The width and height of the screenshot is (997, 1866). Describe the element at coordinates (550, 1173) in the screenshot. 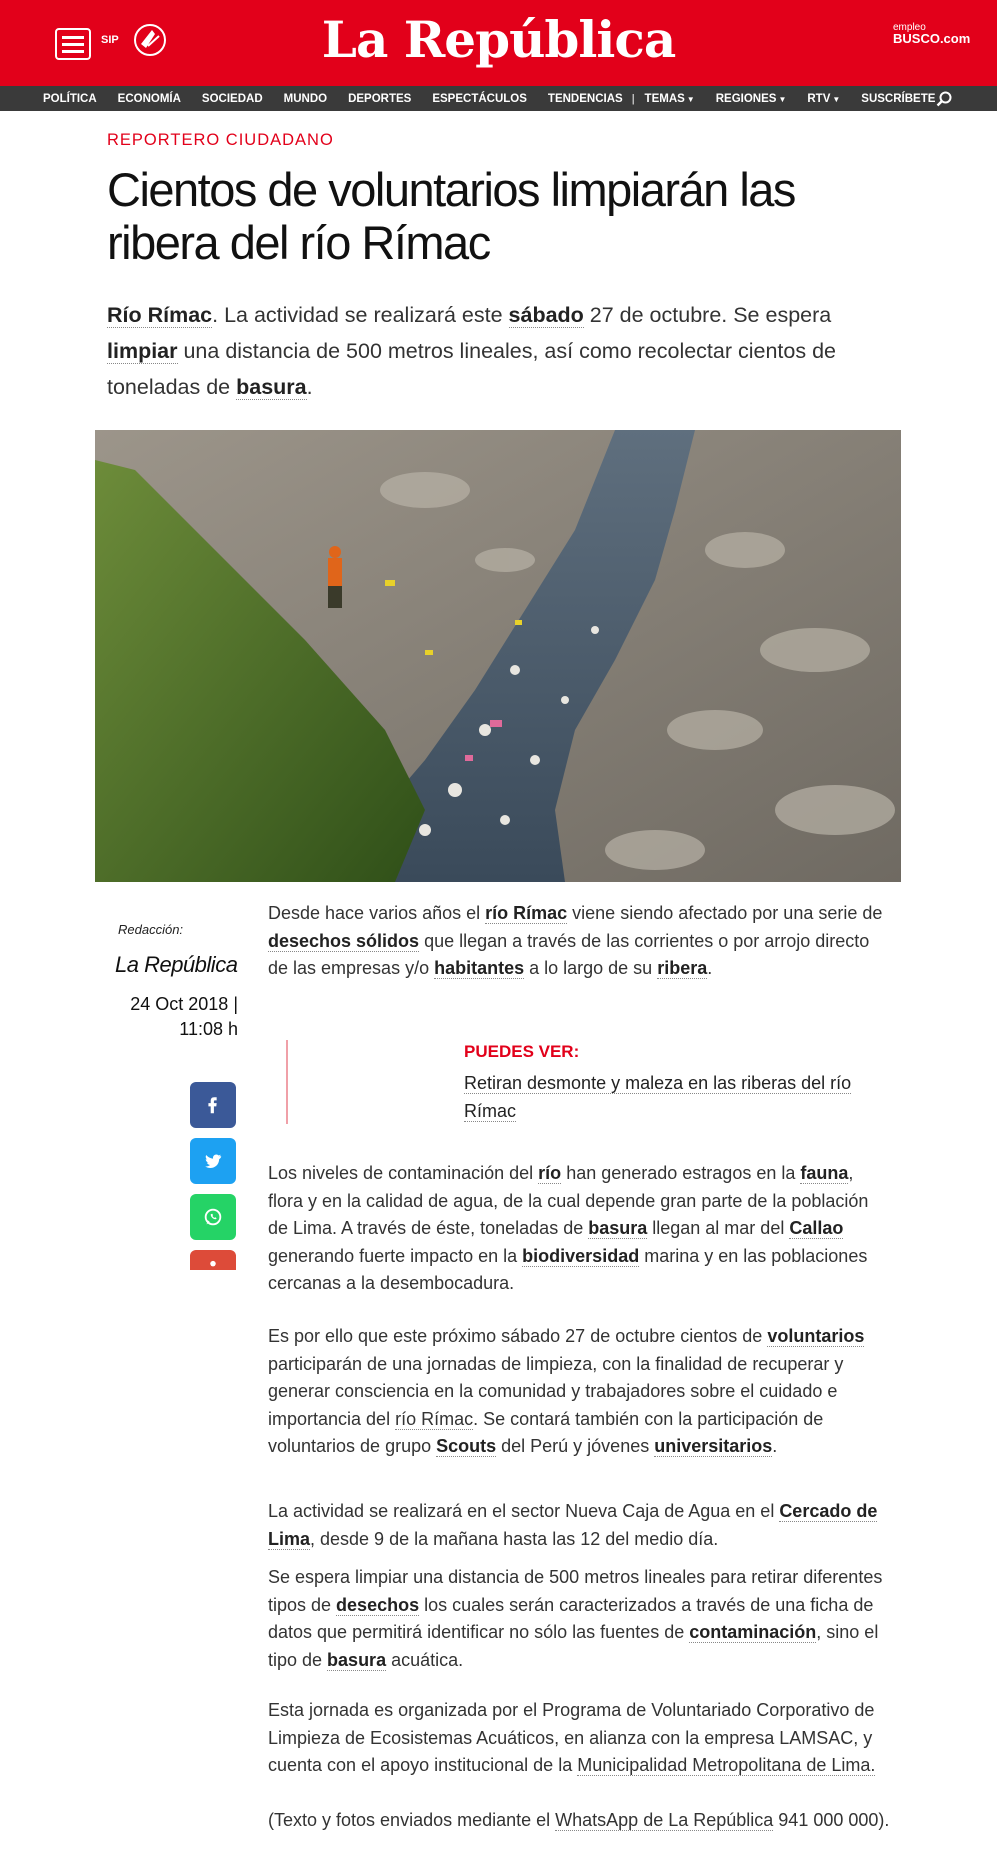

I see `keyword-link: río` at that location.